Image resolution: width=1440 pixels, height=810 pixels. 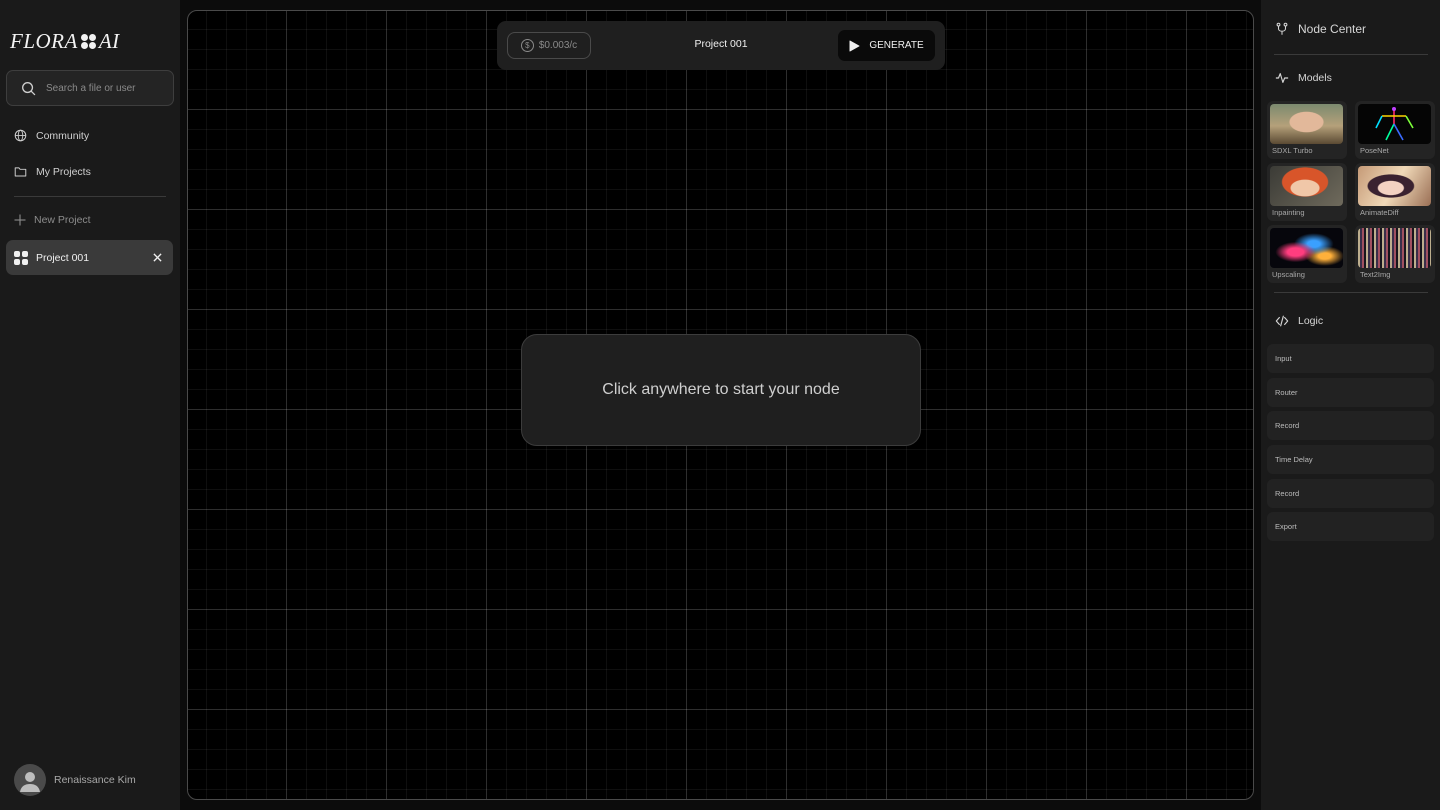 What do you see at coordinates (527, 45) in the screenshot?
I see `coin-icon: $` at bounding box center [527, 45].